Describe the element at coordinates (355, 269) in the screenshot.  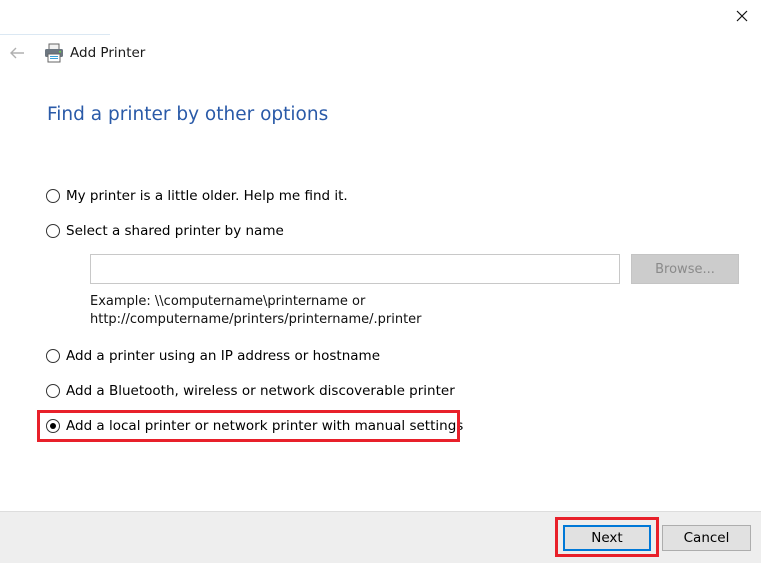
I see `shared-printer-name-input` at that location.